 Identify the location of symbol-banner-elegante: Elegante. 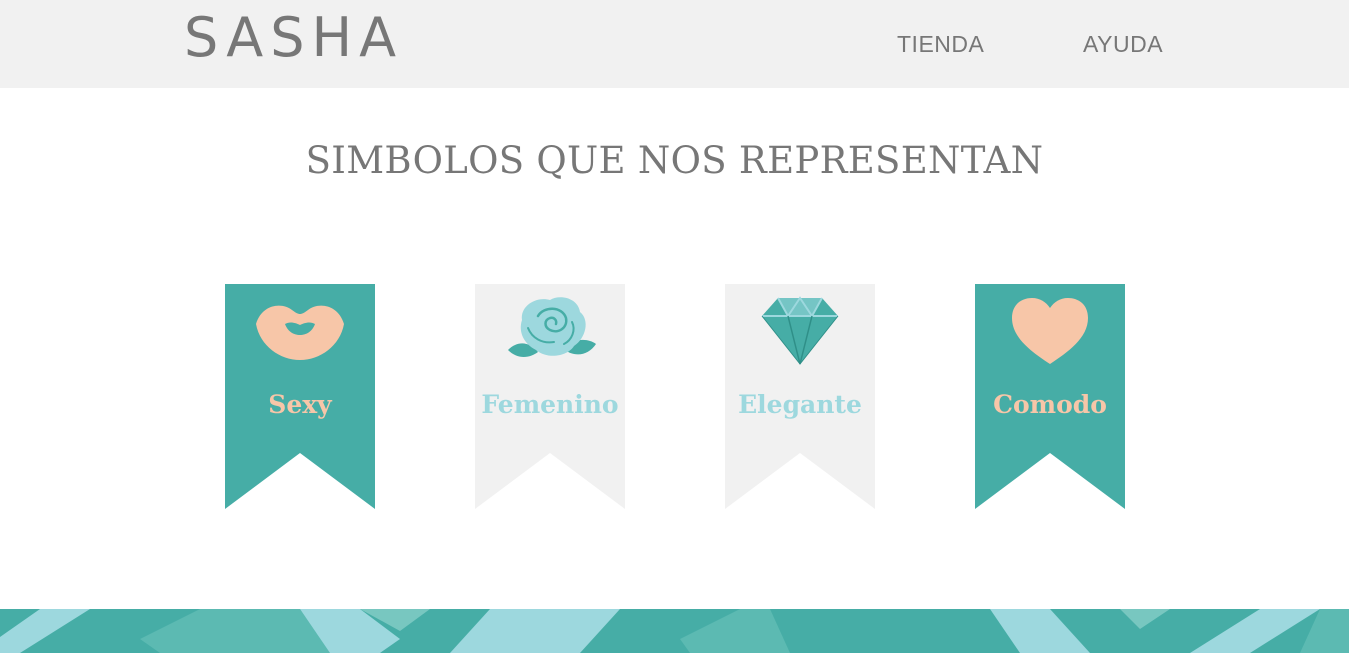
(800, 396).